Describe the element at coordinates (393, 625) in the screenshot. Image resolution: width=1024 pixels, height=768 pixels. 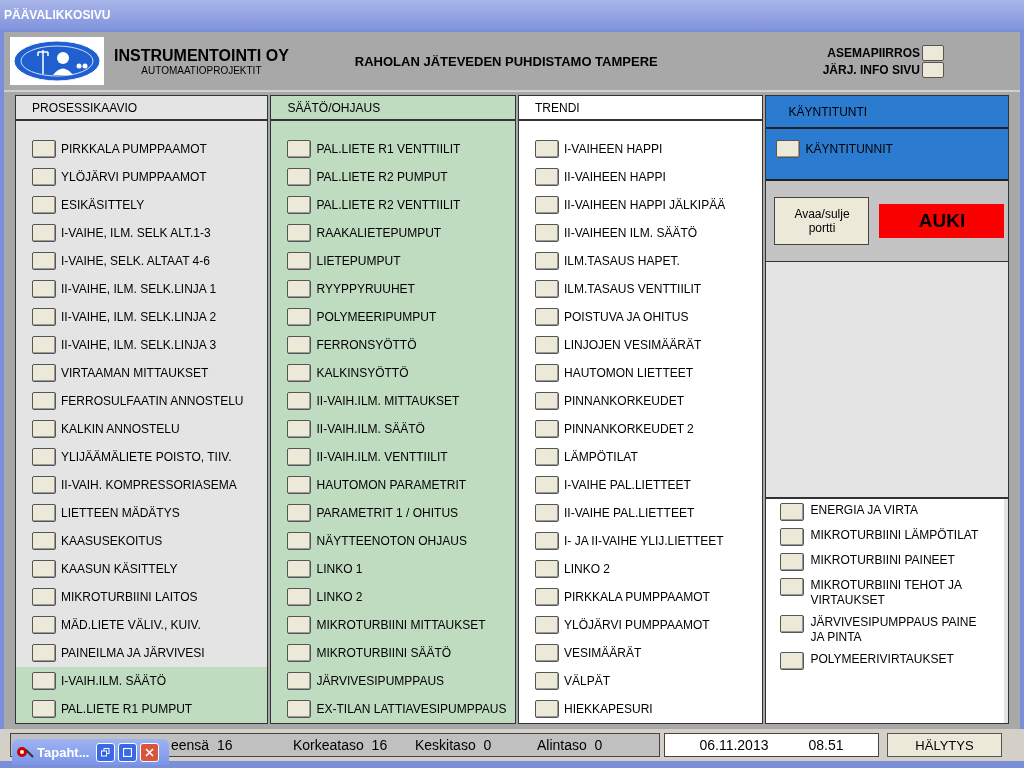
I see `menu-item: MIKROTURBIINI MITTAUKSET` at that location.